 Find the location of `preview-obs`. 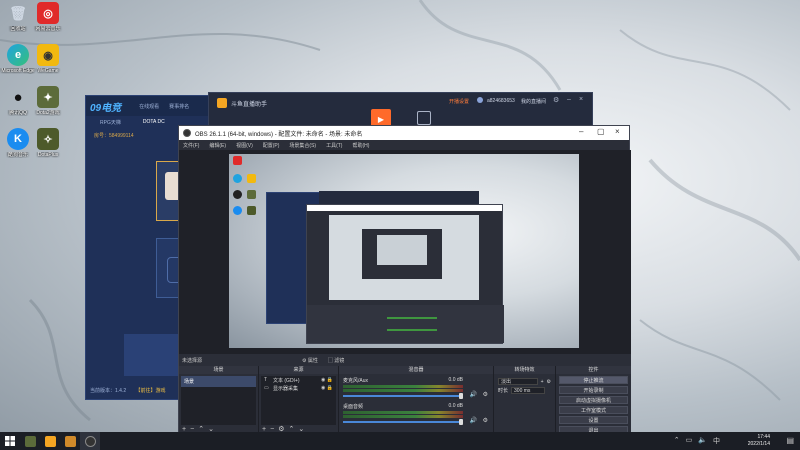

preview-obs is located at coordinates (405, 274).